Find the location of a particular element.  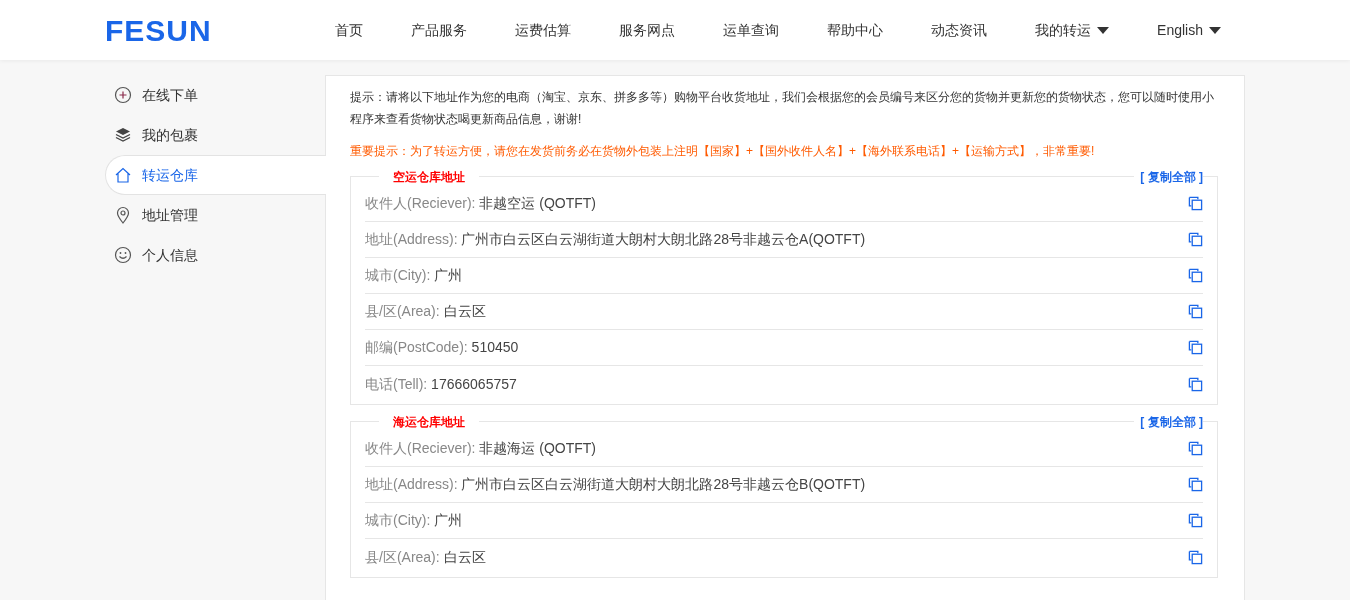

nav-link: 首页 is located at coordinates (349, 30).